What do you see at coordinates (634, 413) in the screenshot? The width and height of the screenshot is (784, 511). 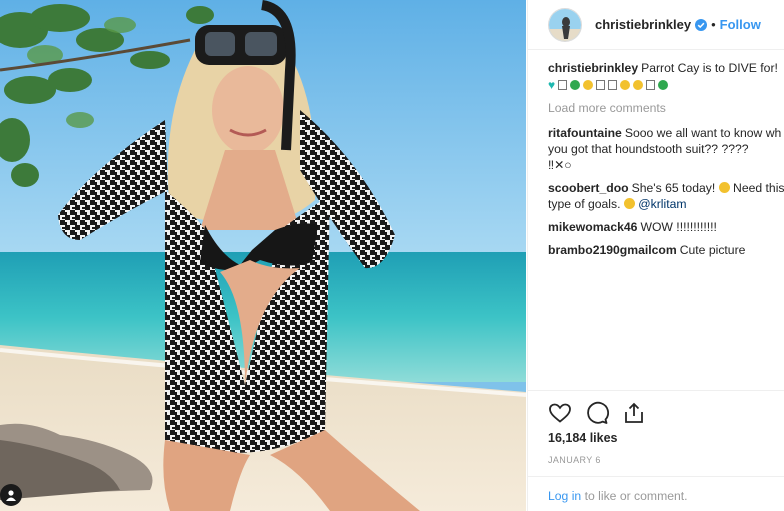 I see `share-icon` at bounding box center [634, 413].